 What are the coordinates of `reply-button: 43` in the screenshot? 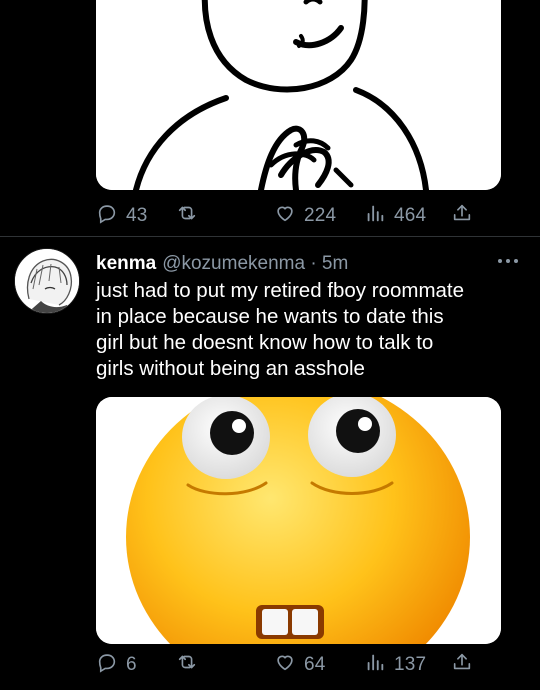 It's located at (122, 216).